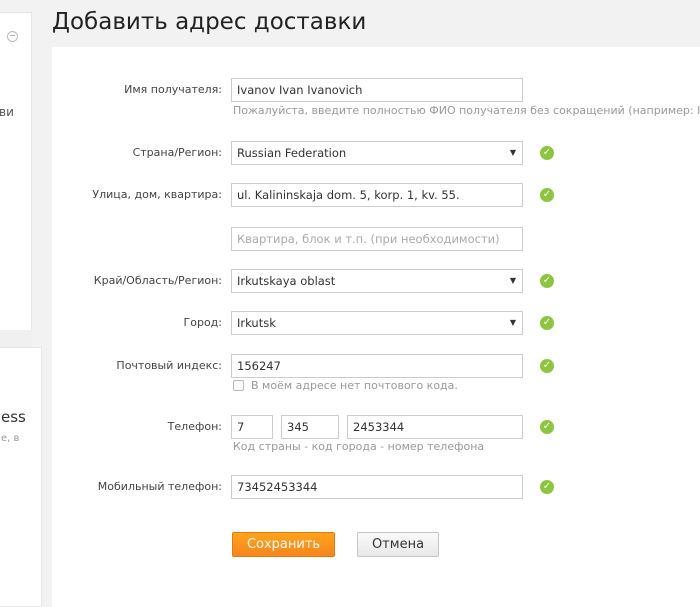 This screenshot has height=607, width=700. Describe the element at coordinates (286, 281) in the screenshot. I see `region-value: Irkutskaya oblast` at that location.